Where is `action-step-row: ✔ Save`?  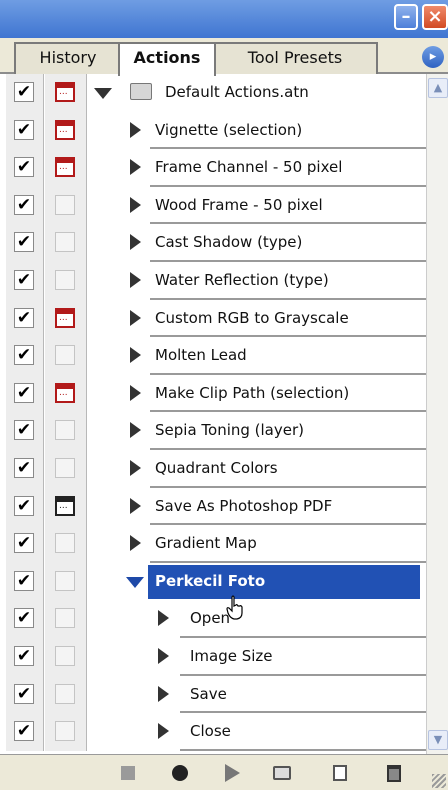 action-step-row: ✔ Save is located at coordinates (213, 694).